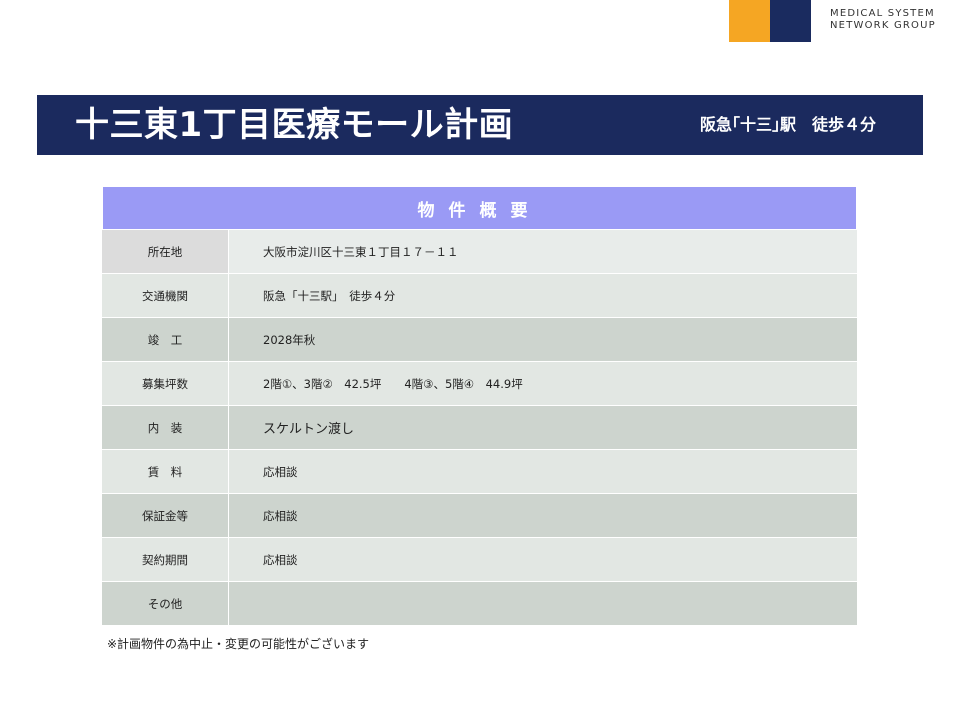  I want to click on table-row: その他, so click(479, 604).